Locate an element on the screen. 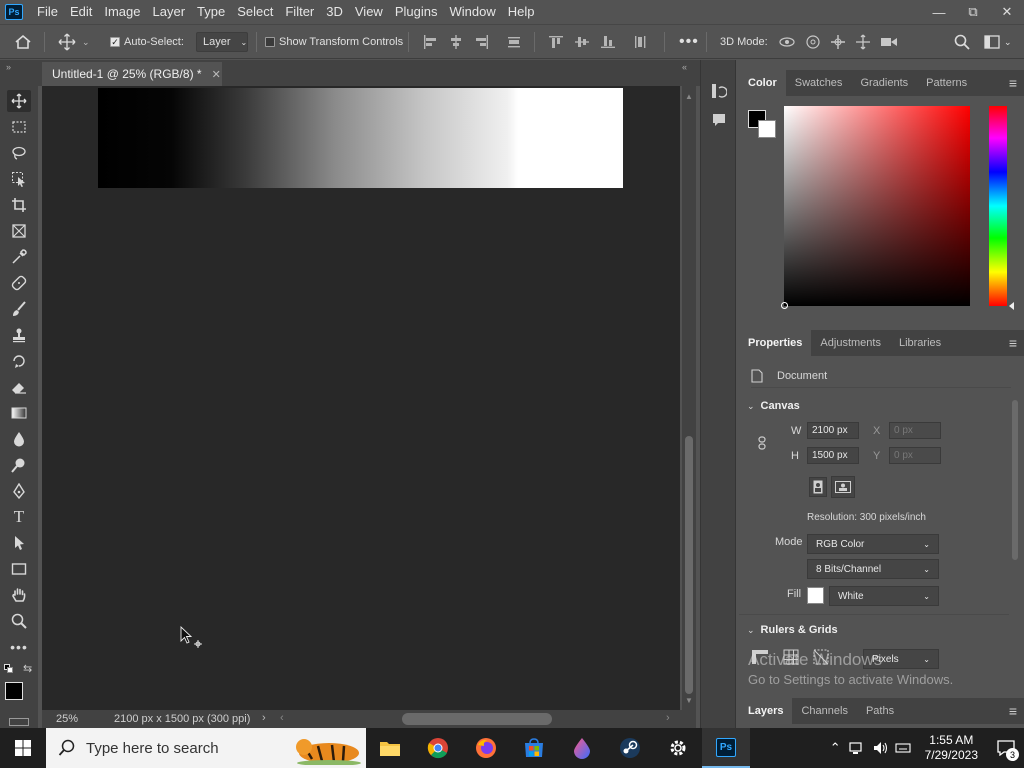 This screenshot has height=768, width=1024. tab-swatches: Swatches is located at coordinates (819, 83).